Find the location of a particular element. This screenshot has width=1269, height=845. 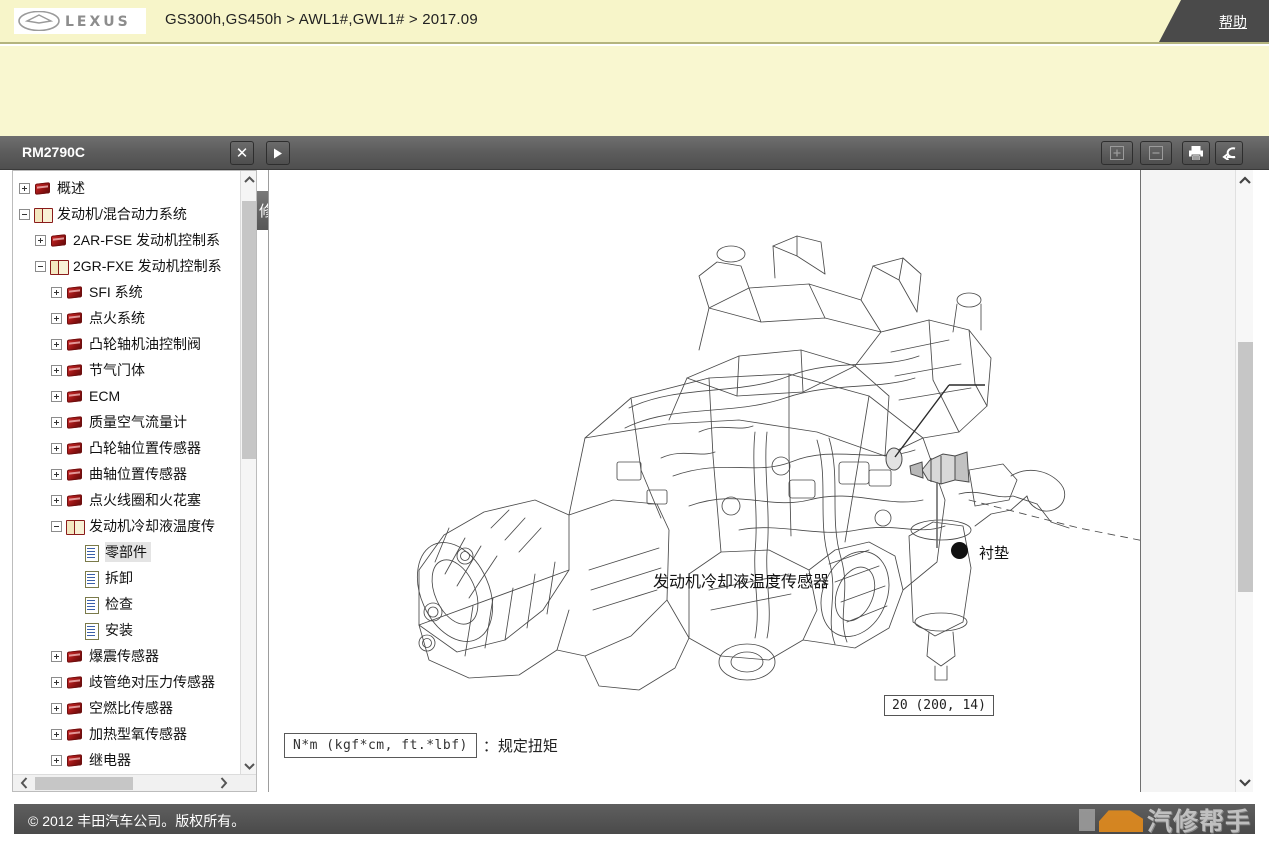

app-footer: © 2012 丰田汽车公司。版权所有。 汽修帮手 is located at coordinates (634, 822).